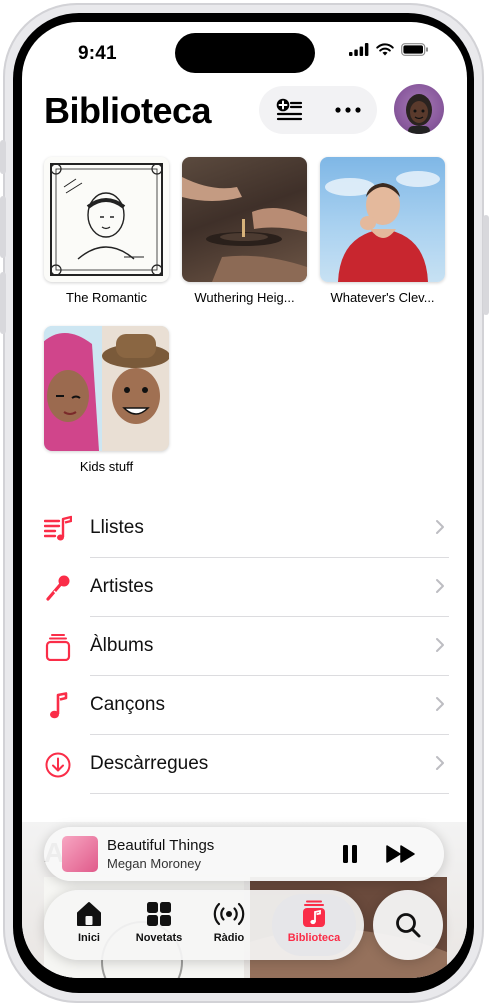  What do you see at coordinates (161, 845) in the screenshot?
I see `now-playing-song: Beautiful Things` at bounding box center [161, 845].